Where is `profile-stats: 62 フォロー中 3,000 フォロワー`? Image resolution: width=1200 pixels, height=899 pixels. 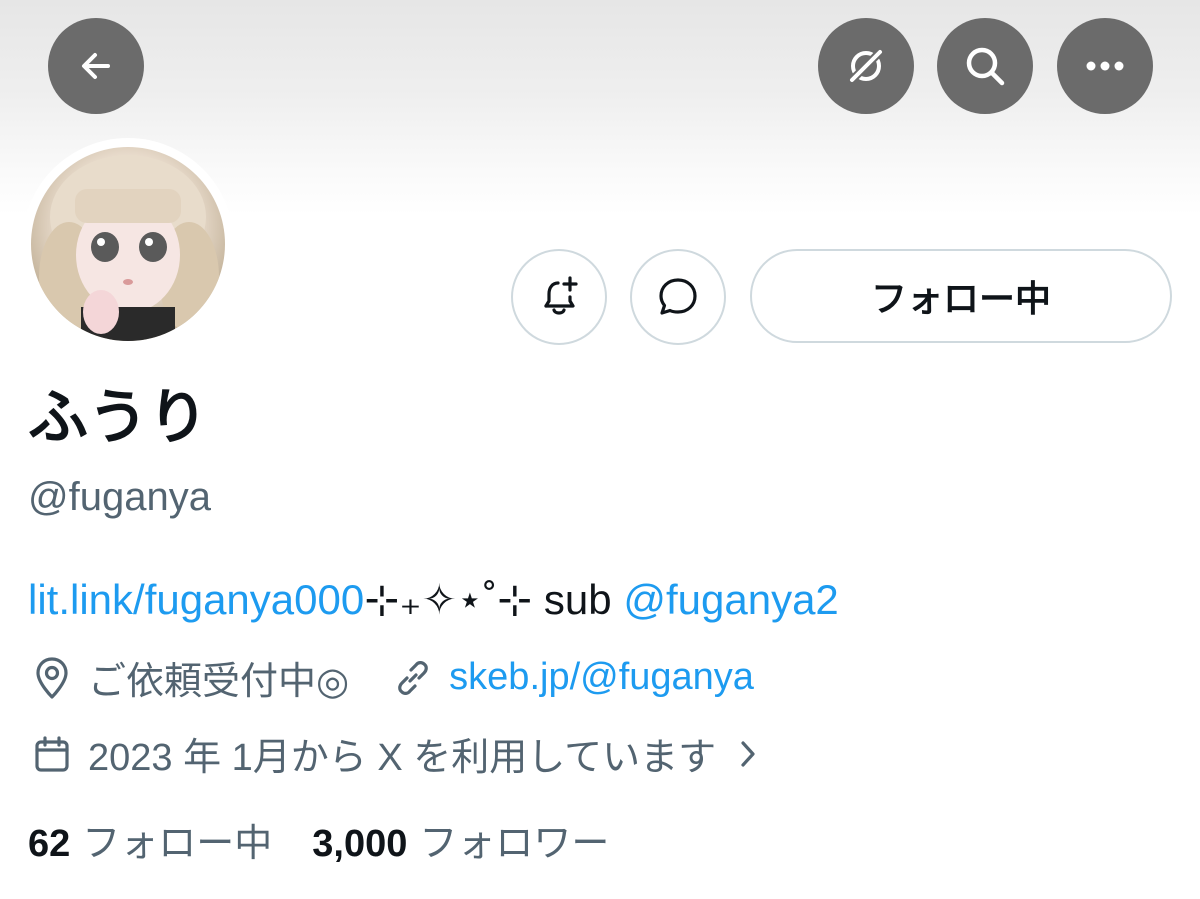
profile-stats: 62 フォロー中 3,000 フォロワー is located at coordinates (318, 839).